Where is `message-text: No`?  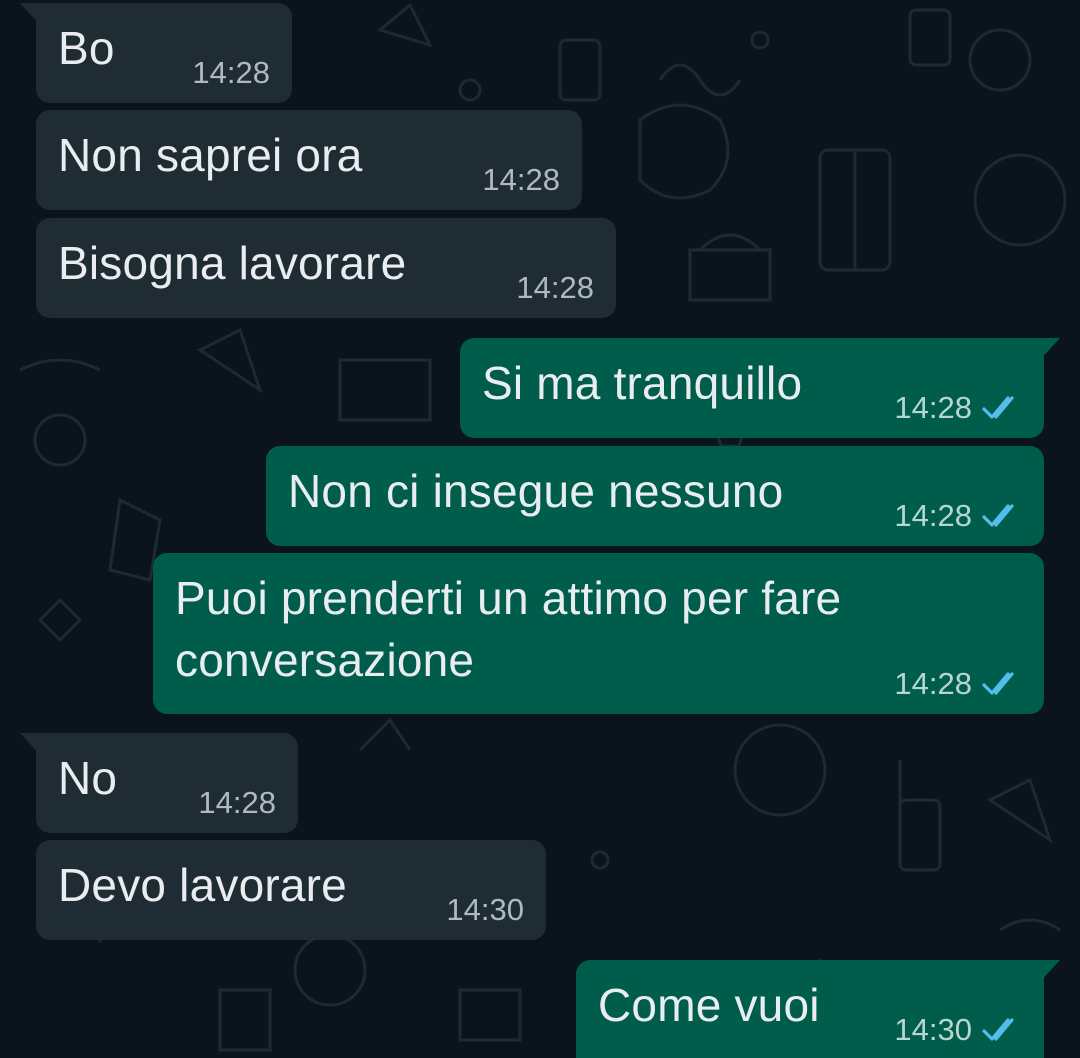 message-text: No is located at coordinates (88, 778).